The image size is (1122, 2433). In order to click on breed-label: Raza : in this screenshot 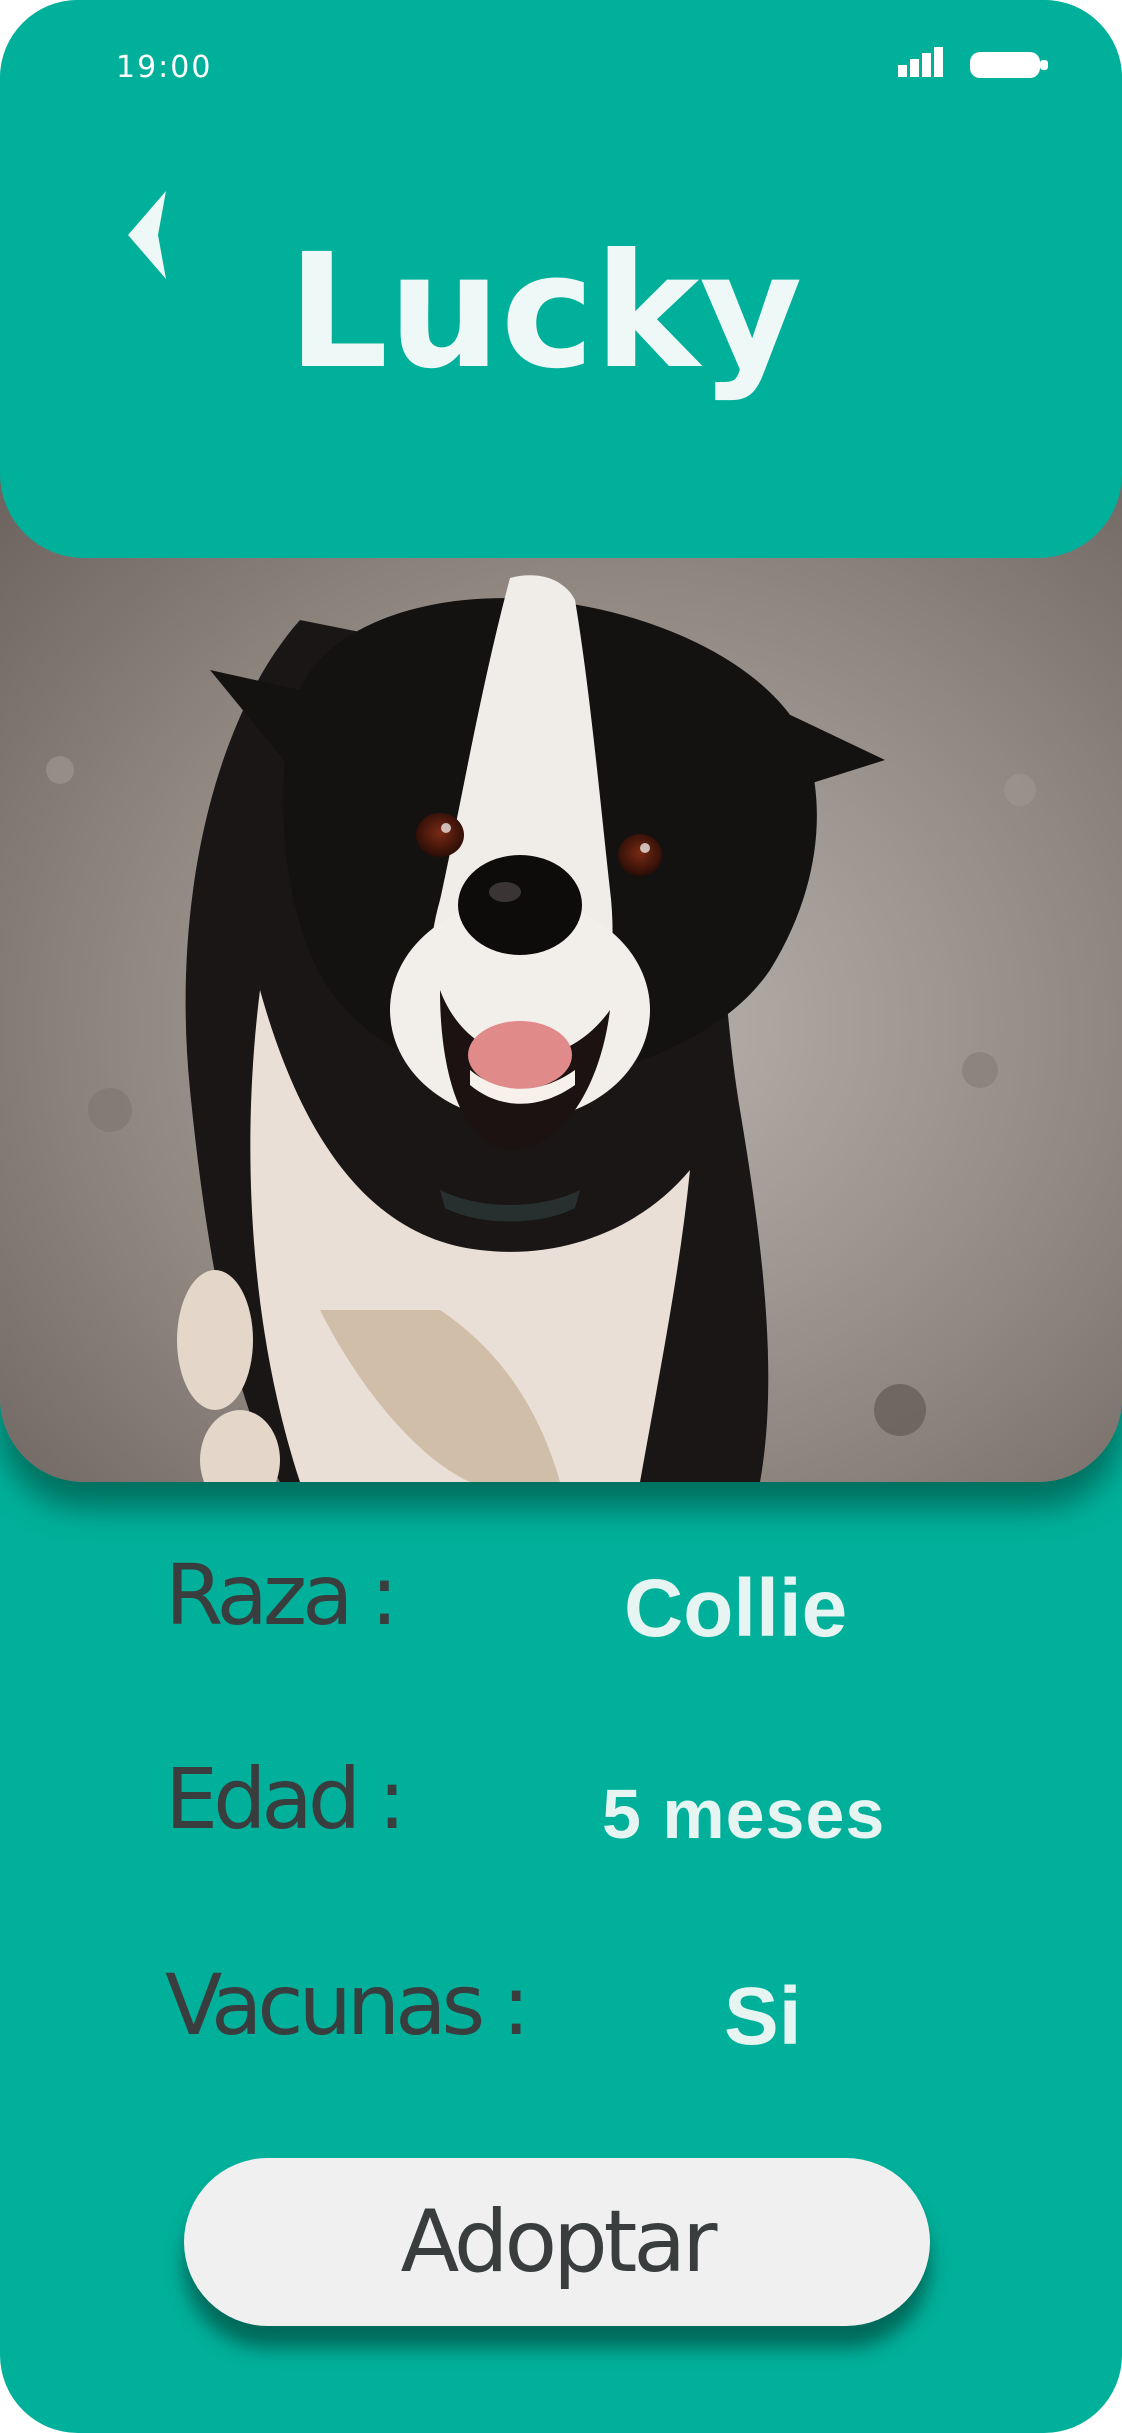, I will do `click(282, 1595)`.